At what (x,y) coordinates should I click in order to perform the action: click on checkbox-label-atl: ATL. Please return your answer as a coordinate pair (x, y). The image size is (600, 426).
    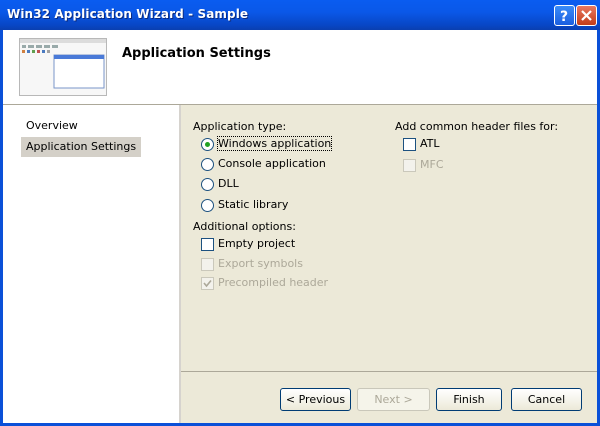
    Looking at the image, I should click on (430, 143).